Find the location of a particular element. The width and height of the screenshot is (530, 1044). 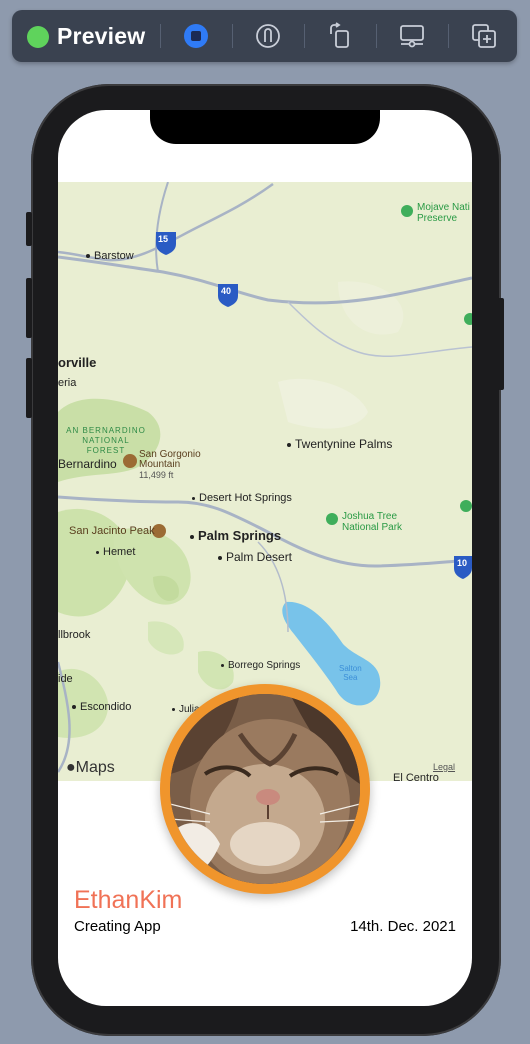

cat-photo is located at coordinates (265, 789).